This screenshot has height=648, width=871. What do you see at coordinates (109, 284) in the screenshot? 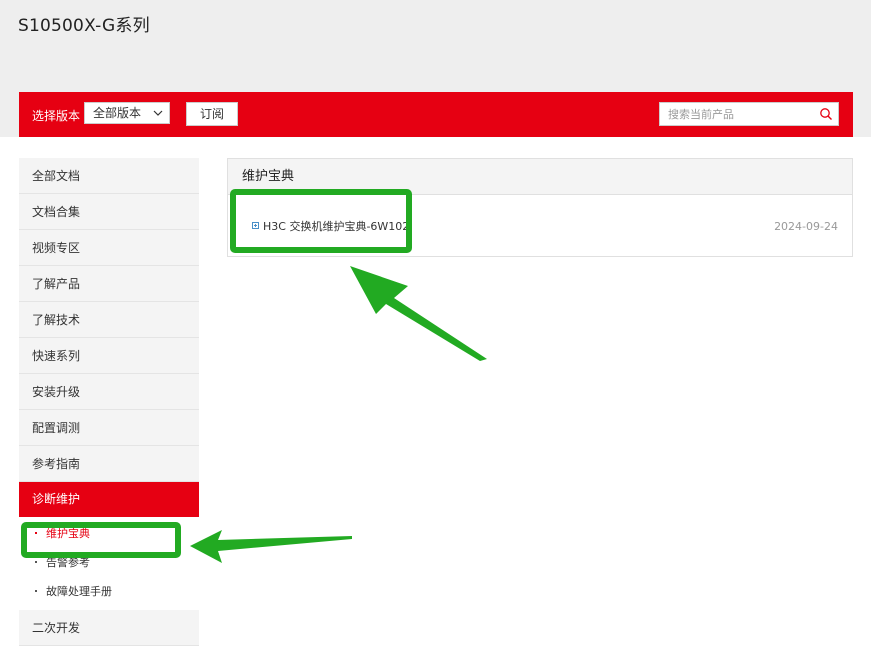
I see `sidebar-item-product: 了解产品` at bounding box center [109, 284].